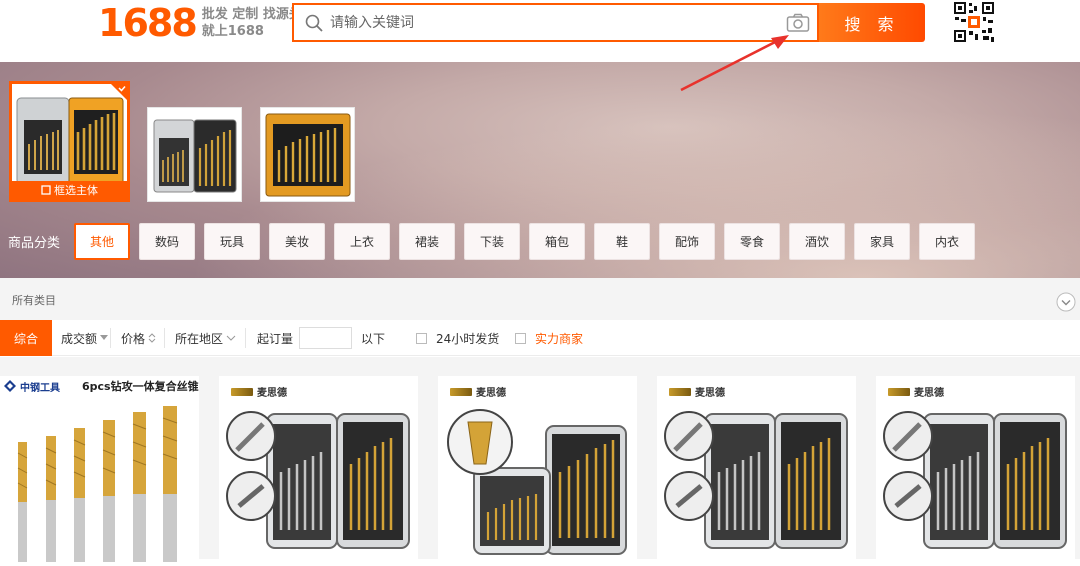 This screenshot has height=566, width=1080. What do you see at coordinates (687, 241) in the screenshot?
I see `category-chip: 配饰` at bounding box center [687, 241].